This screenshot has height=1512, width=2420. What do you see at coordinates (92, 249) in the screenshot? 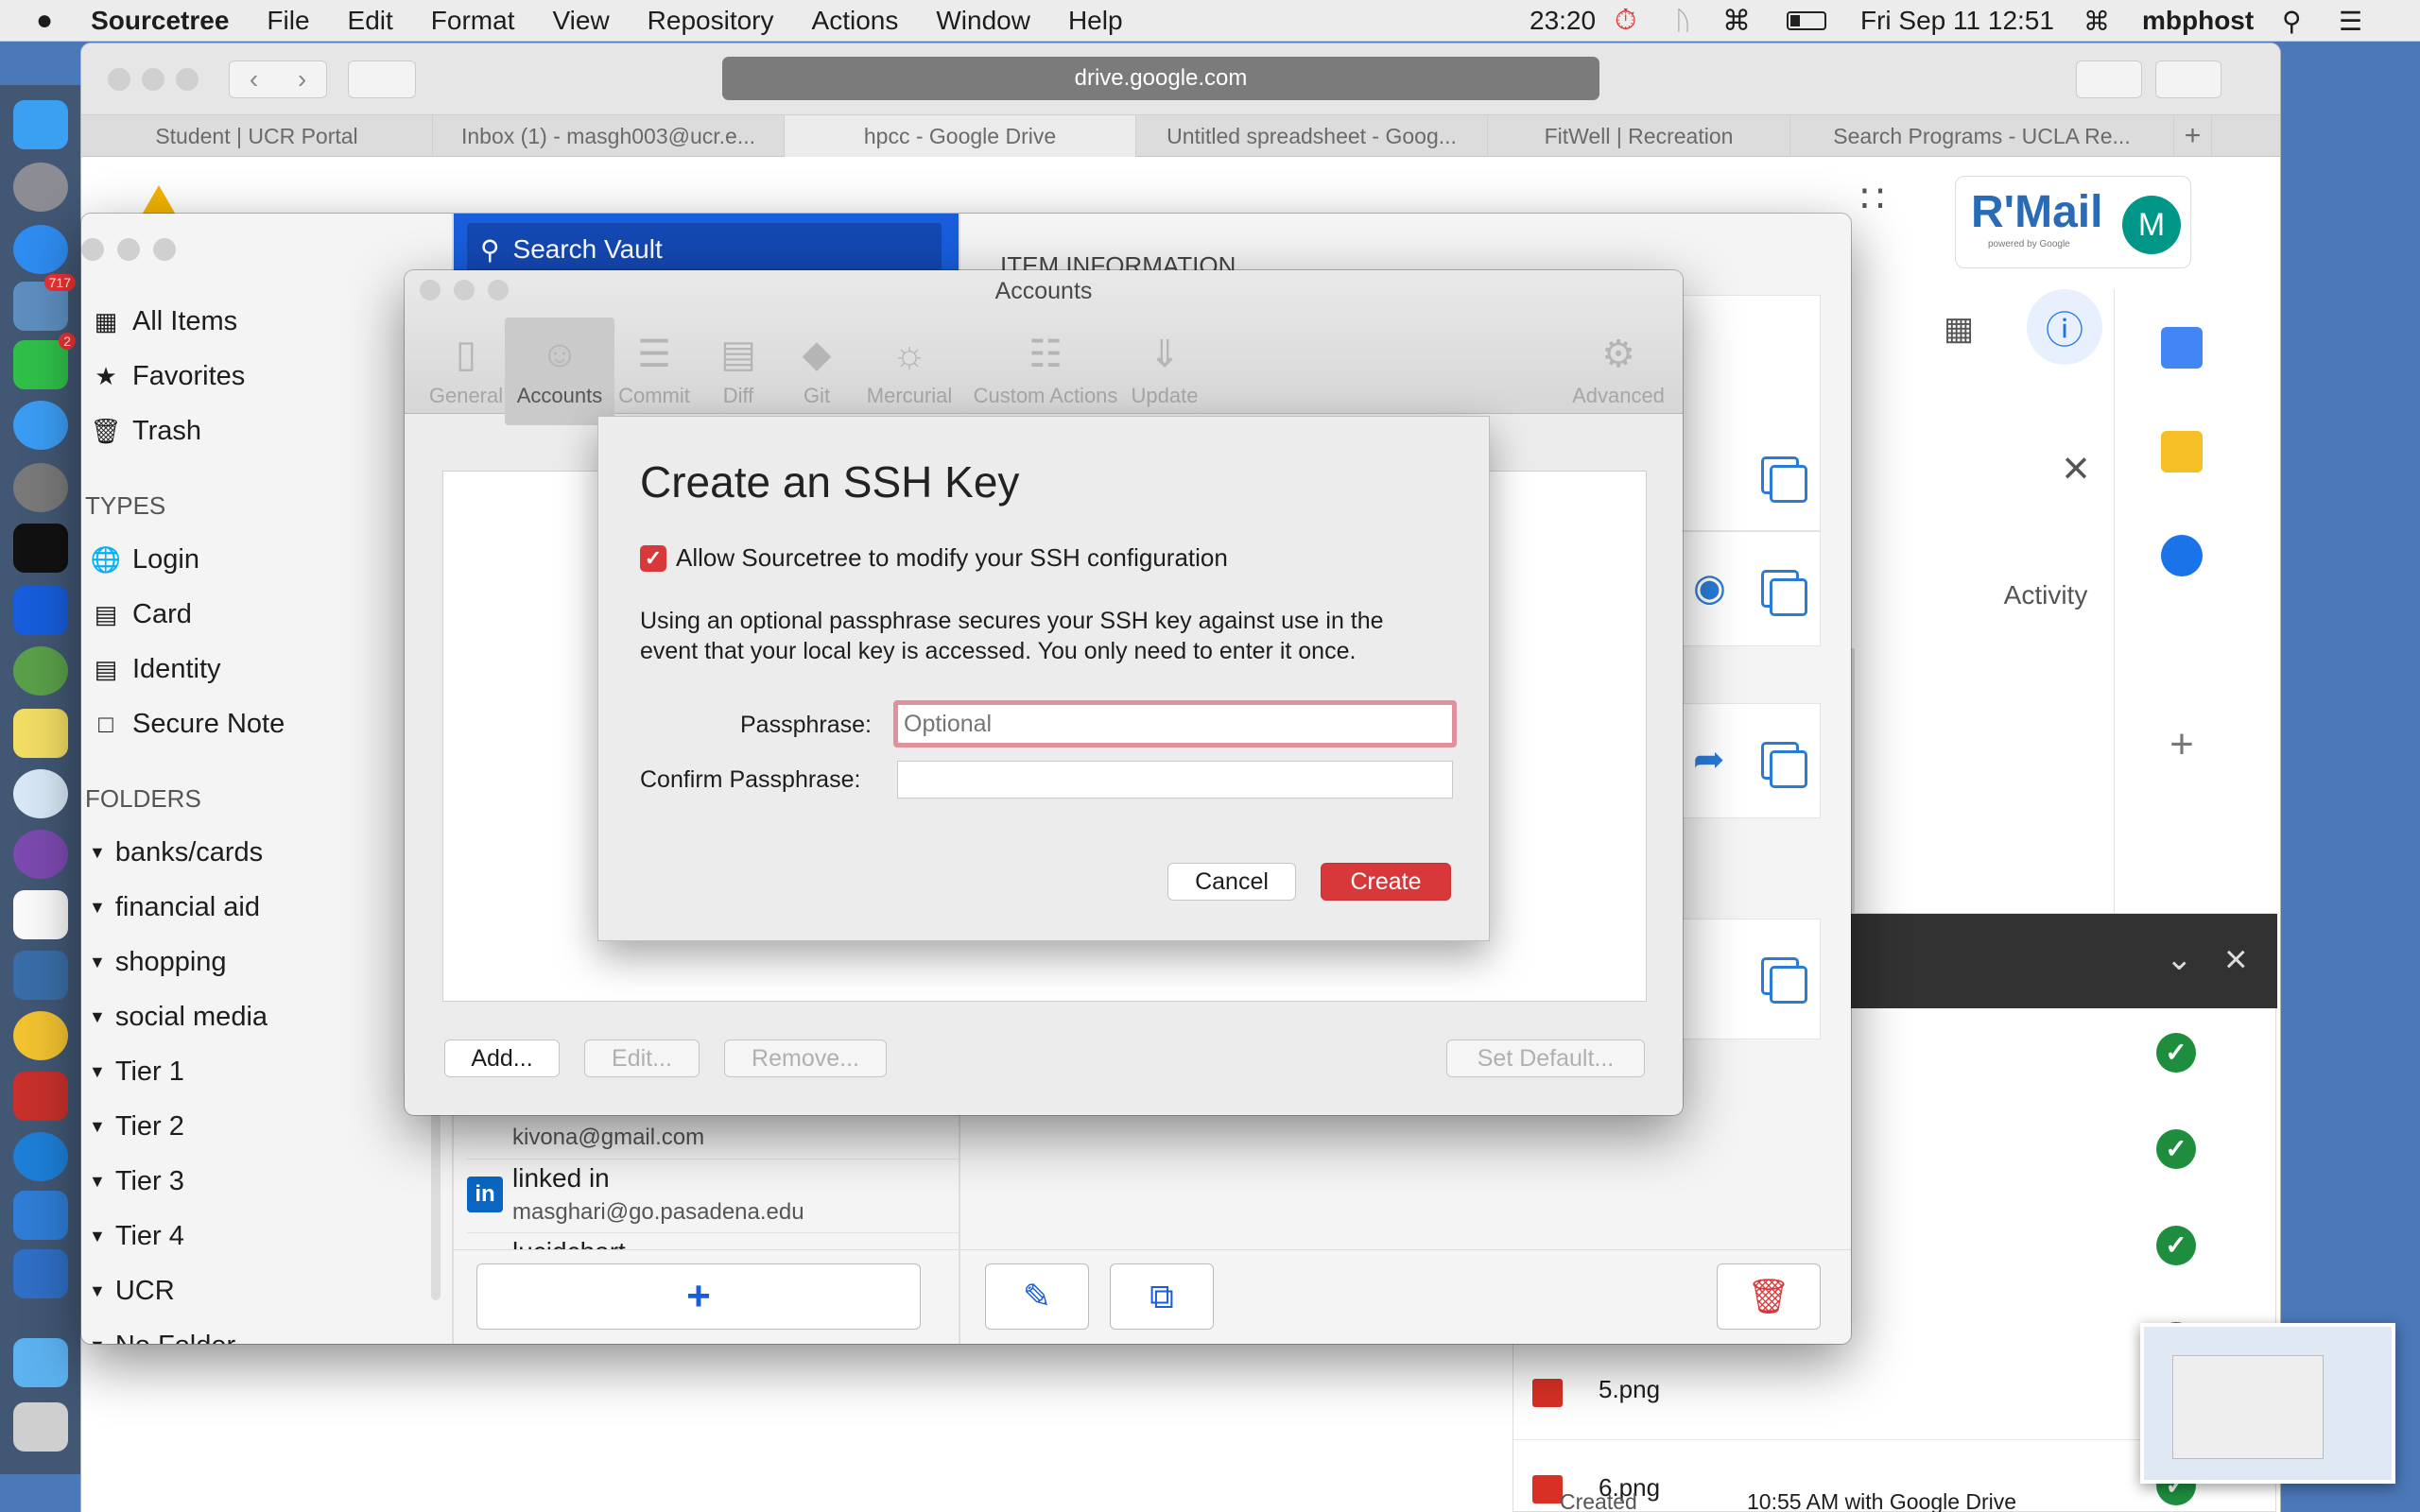
I see `bitwarden-close-button` at bounding box center [92, 249].